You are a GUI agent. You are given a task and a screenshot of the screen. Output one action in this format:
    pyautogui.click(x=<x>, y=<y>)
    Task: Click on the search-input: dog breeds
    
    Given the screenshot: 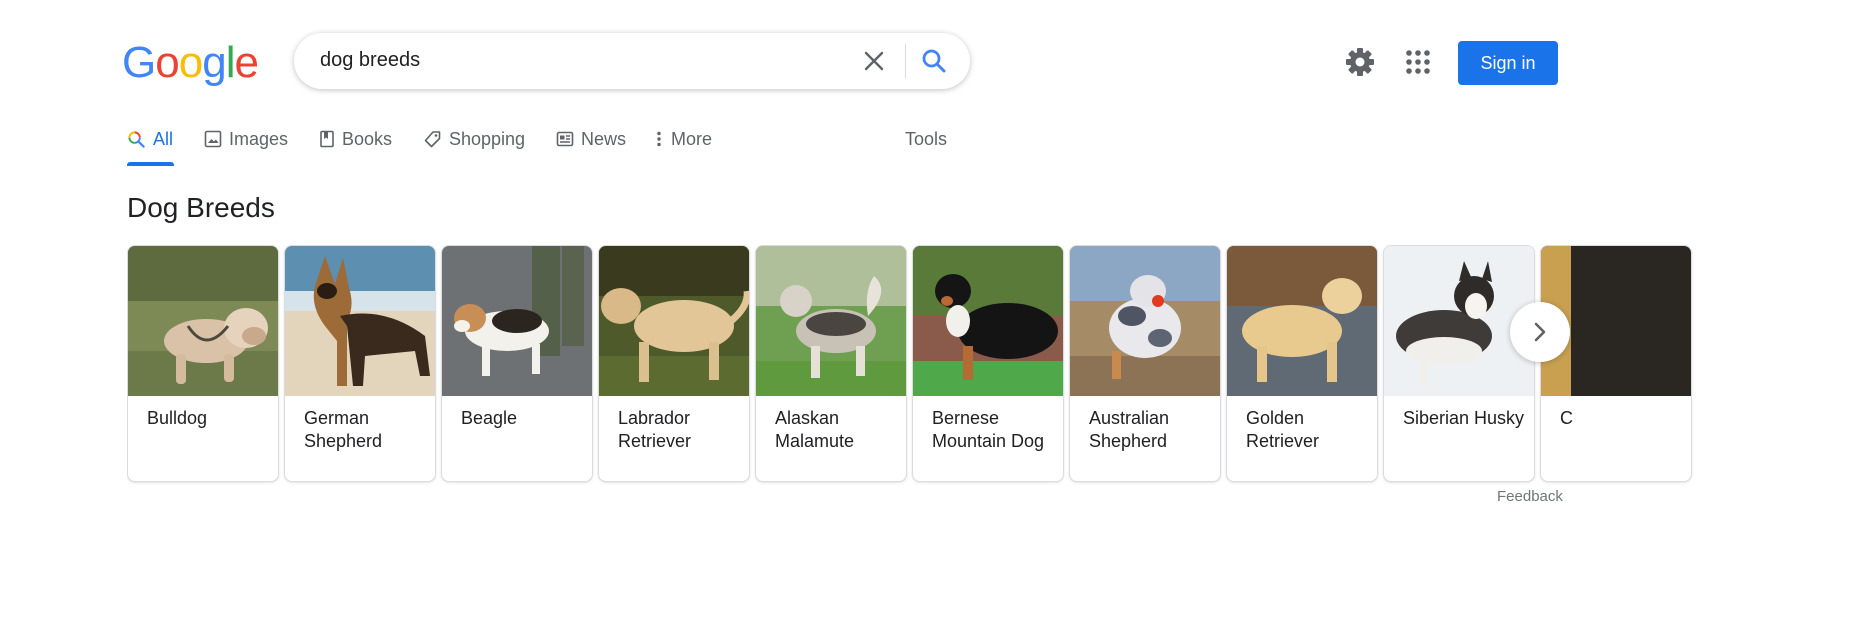 What is the action you would take?
    pyautogui.click(x=370, y=60)
    